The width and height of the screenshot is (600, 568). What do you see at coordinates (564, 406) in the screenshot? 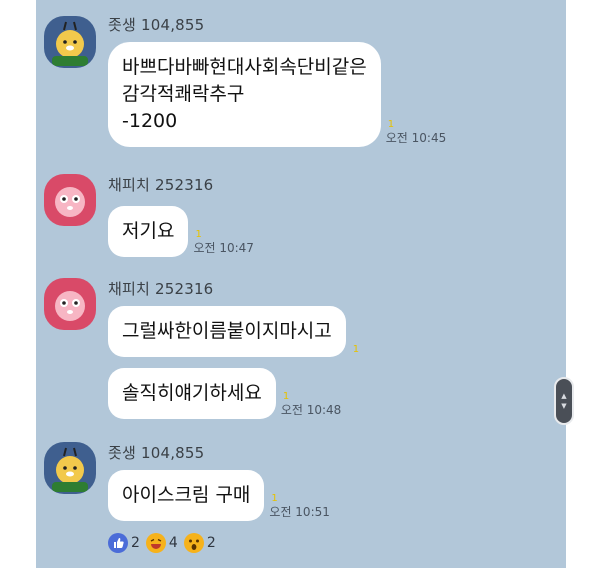
I see `chevron-down-icon: ▼` at bounding box center [564, 406].